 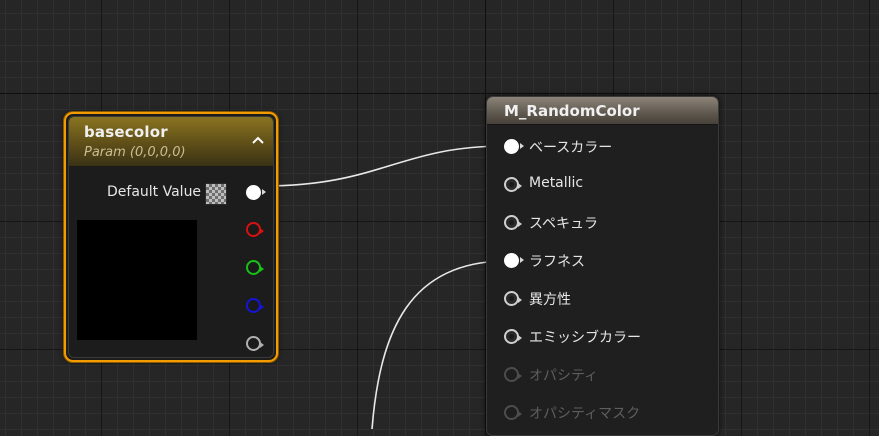 What do you see at coordinates (602, 185) in the screenshot?
I see `input-row-metallic: Metallic` at bounding box center [602, 185].